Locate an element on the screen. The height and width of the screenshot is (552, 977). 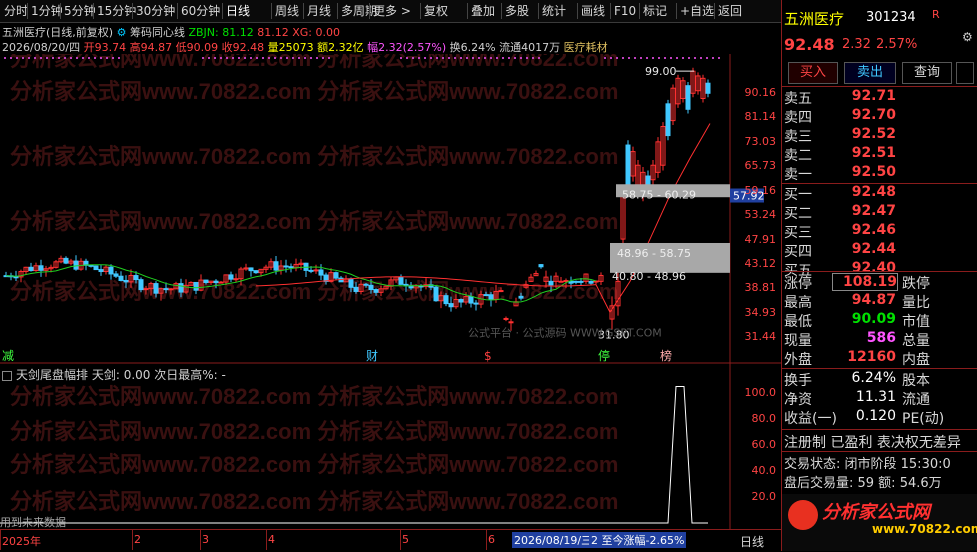
stats-button: 统计 is located at coordinates (554, 11).